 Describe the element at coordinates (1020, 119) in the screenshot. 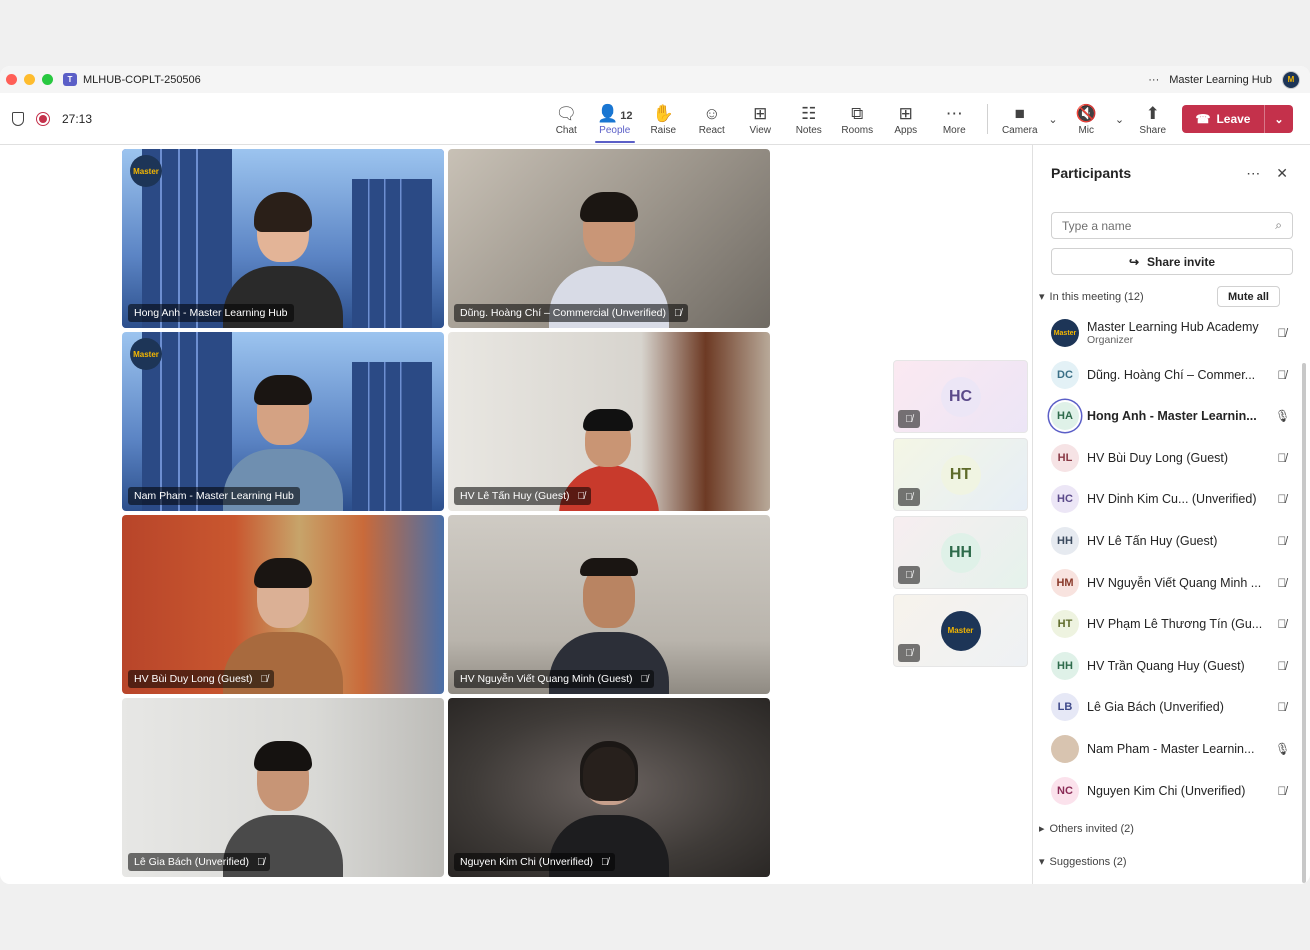

I see `camera-button: ■ Camera` at that location.